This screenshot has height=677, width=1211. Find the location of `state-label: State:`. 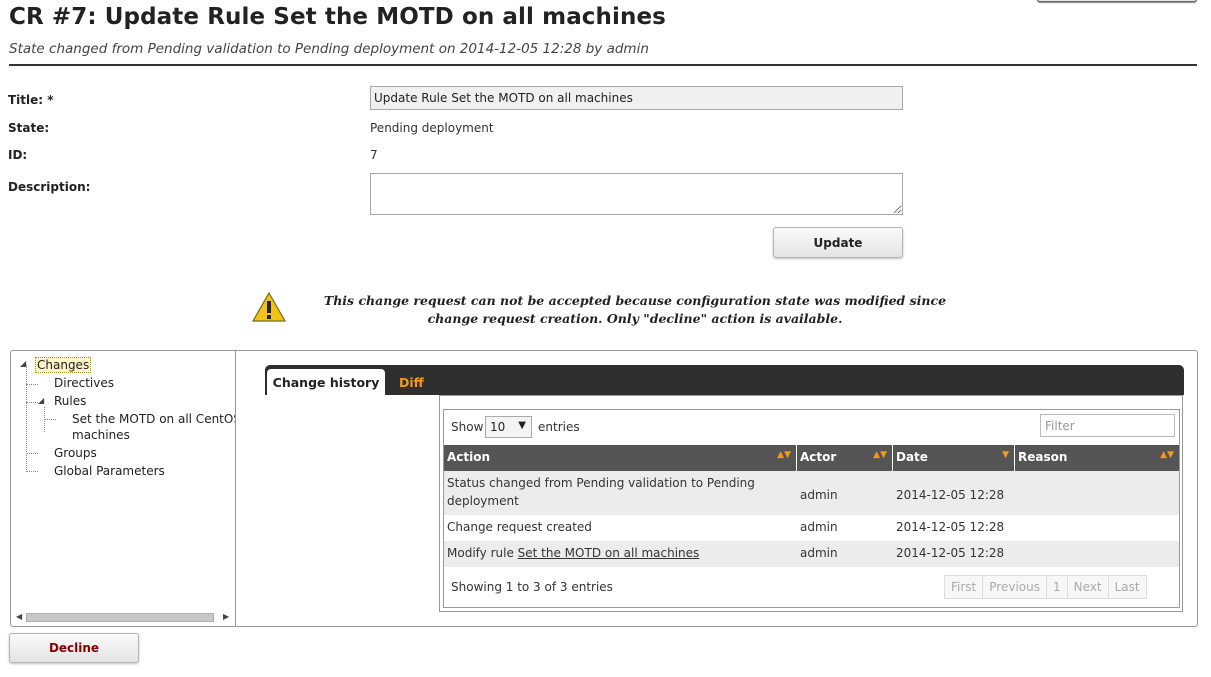

state-label: State: is located at coordinates (29, 128).